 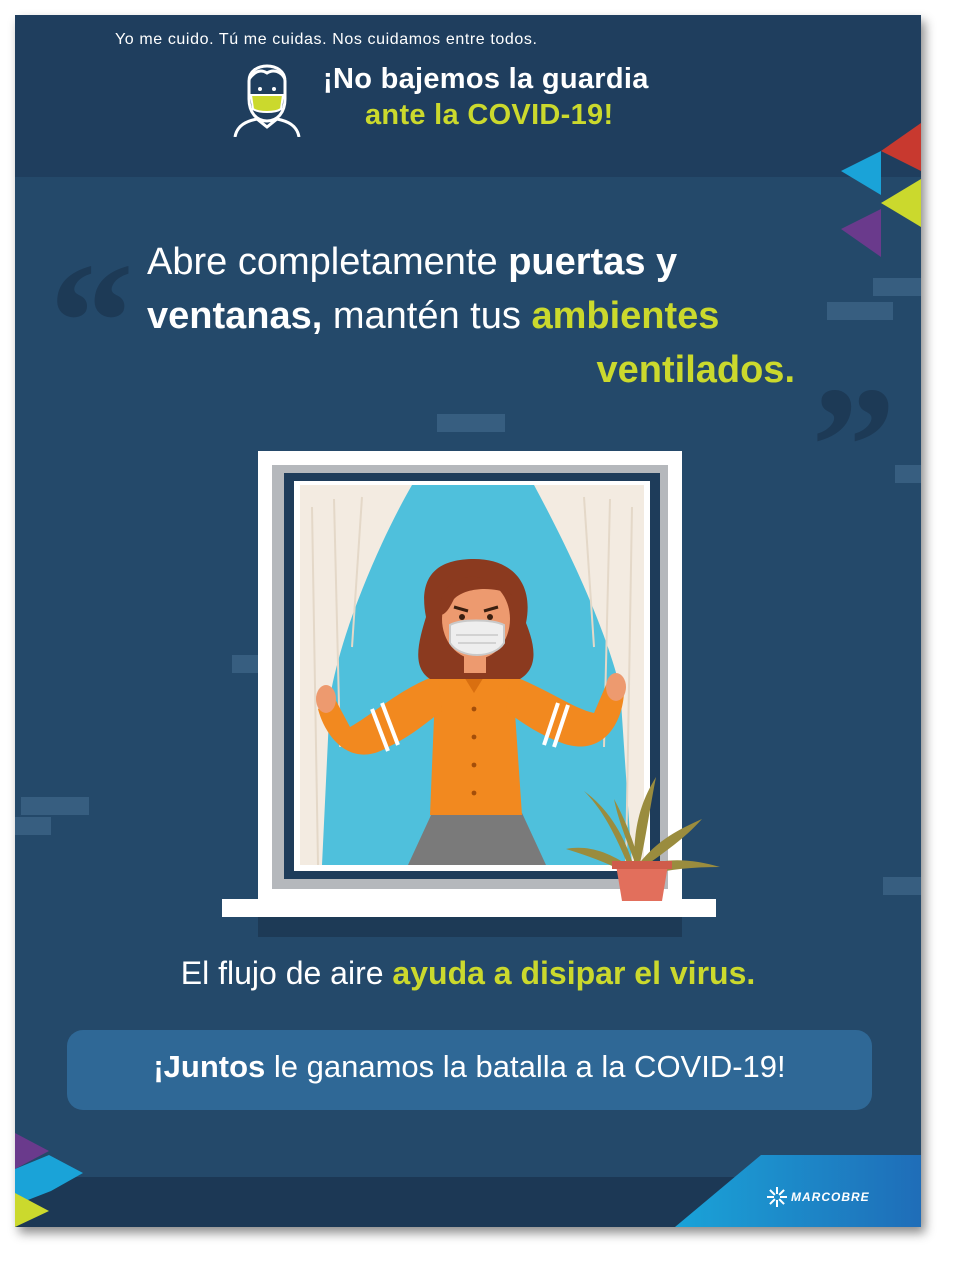 What do you see at coordinates (486, 79) in the screenshot?
I see `header-title-line1: ¡No bajemos la guardia` at bounding box center [486, 79].